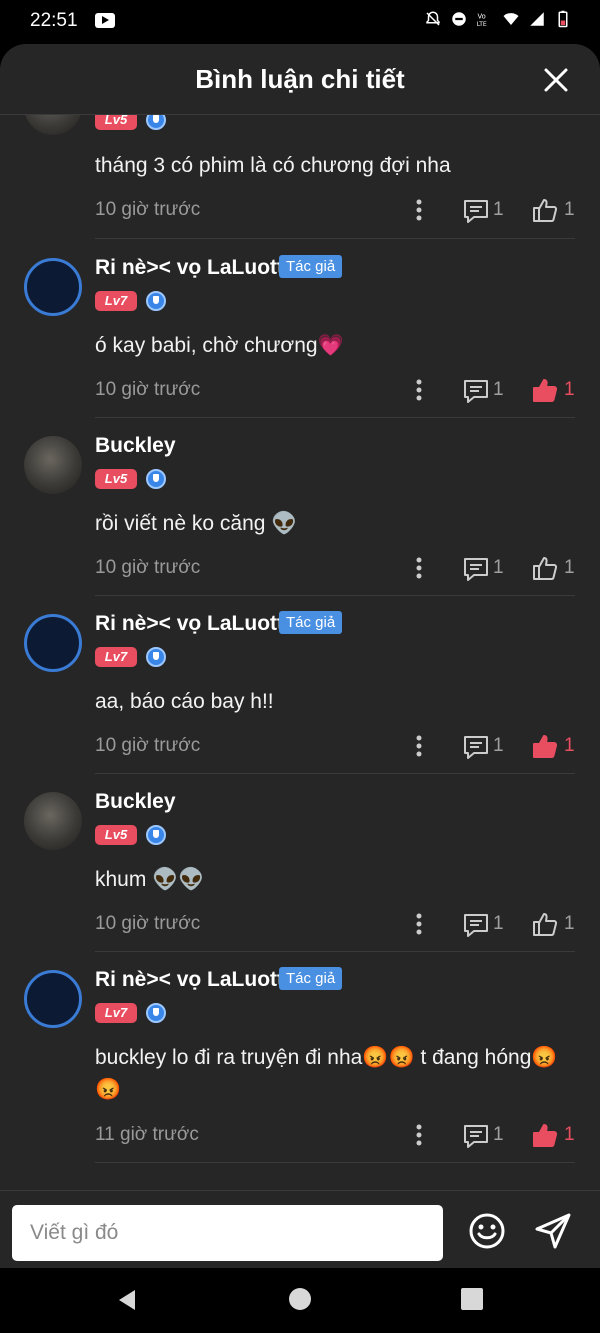 This screenshot has height=1333, width=600. What do you see at coordinates (482, 24) in the screenshot?
I see `svg-text: LTE` at bounding box center [482, 24].